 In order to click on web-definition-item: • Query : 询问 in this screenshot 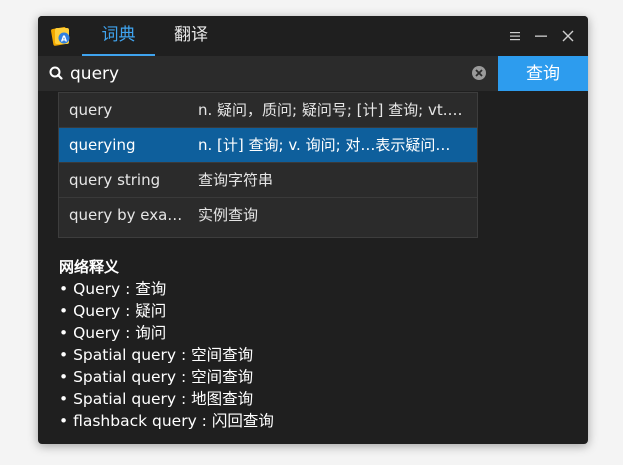, I will do `click(113, 333)`.